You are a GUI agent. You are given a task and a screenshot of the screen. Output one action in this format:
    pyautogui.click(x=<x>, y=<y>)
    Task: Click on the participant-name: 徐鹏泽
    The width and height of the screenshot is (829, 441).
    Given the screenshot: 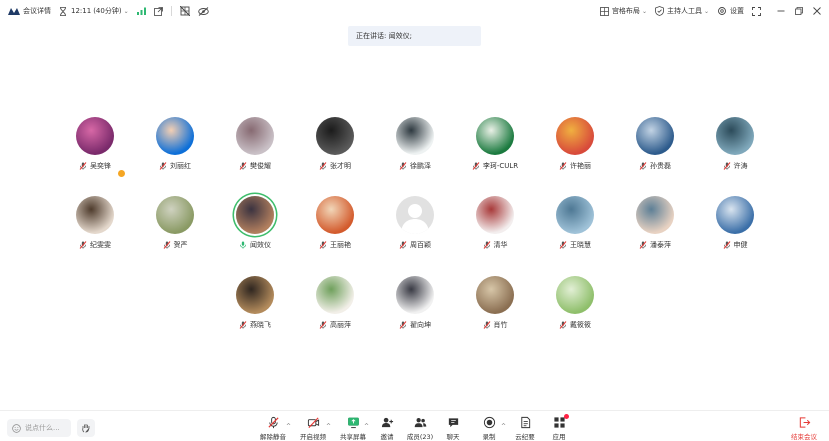 What is the action you would take?
    pyautogui.click(x=420, y=166)
    